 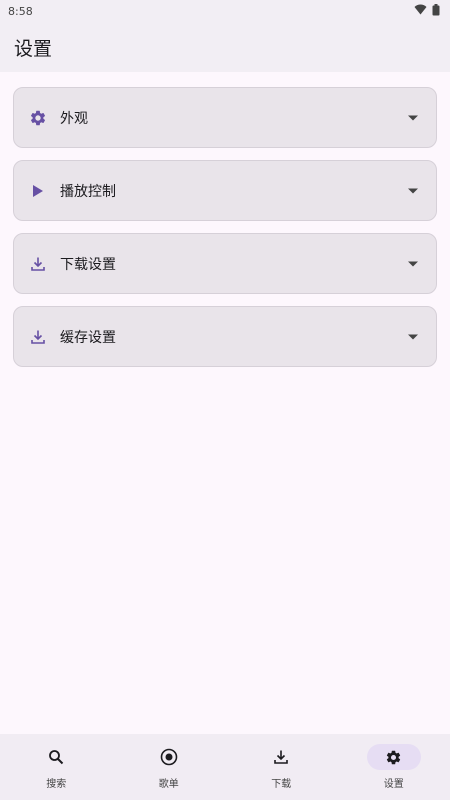 What do you see at coordinates (20, 11) in the screenshot?
I see `status-time: 8:58` at bounding box center [20, 11].